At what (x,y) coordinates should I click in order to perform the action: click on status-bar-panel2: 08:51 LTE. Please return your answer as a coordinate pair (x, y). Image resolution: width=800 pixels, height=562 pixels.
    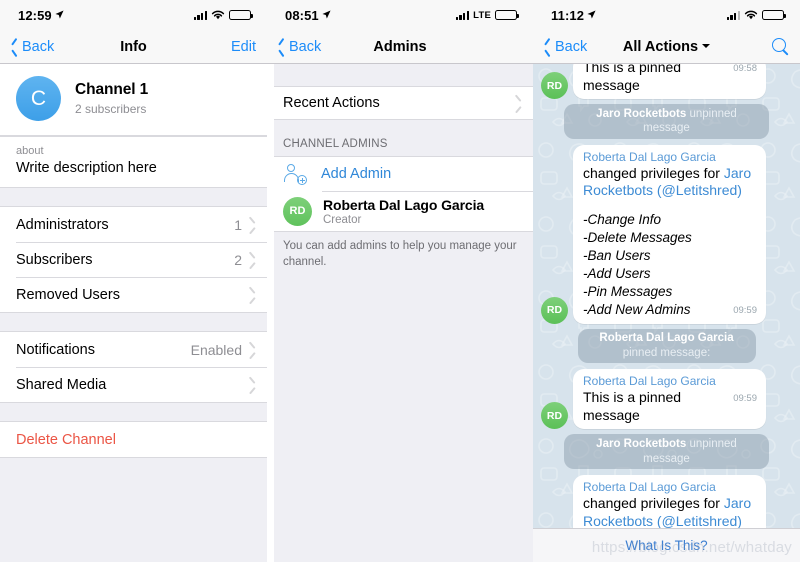
    Looking at the image, I should click on (400, 15).